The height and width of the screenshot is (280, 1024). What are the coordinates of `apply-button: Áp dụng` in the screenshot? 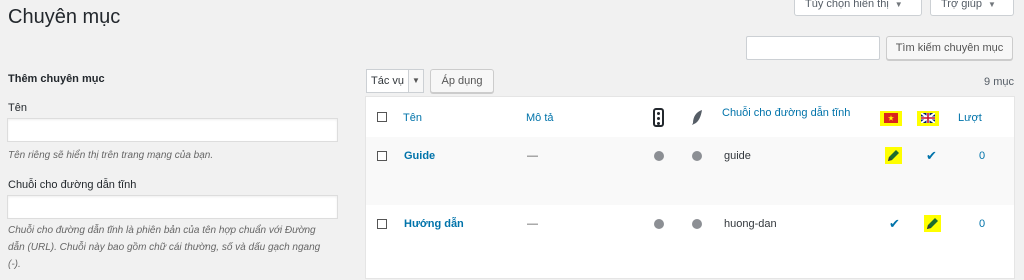 It's located at (462, 81).